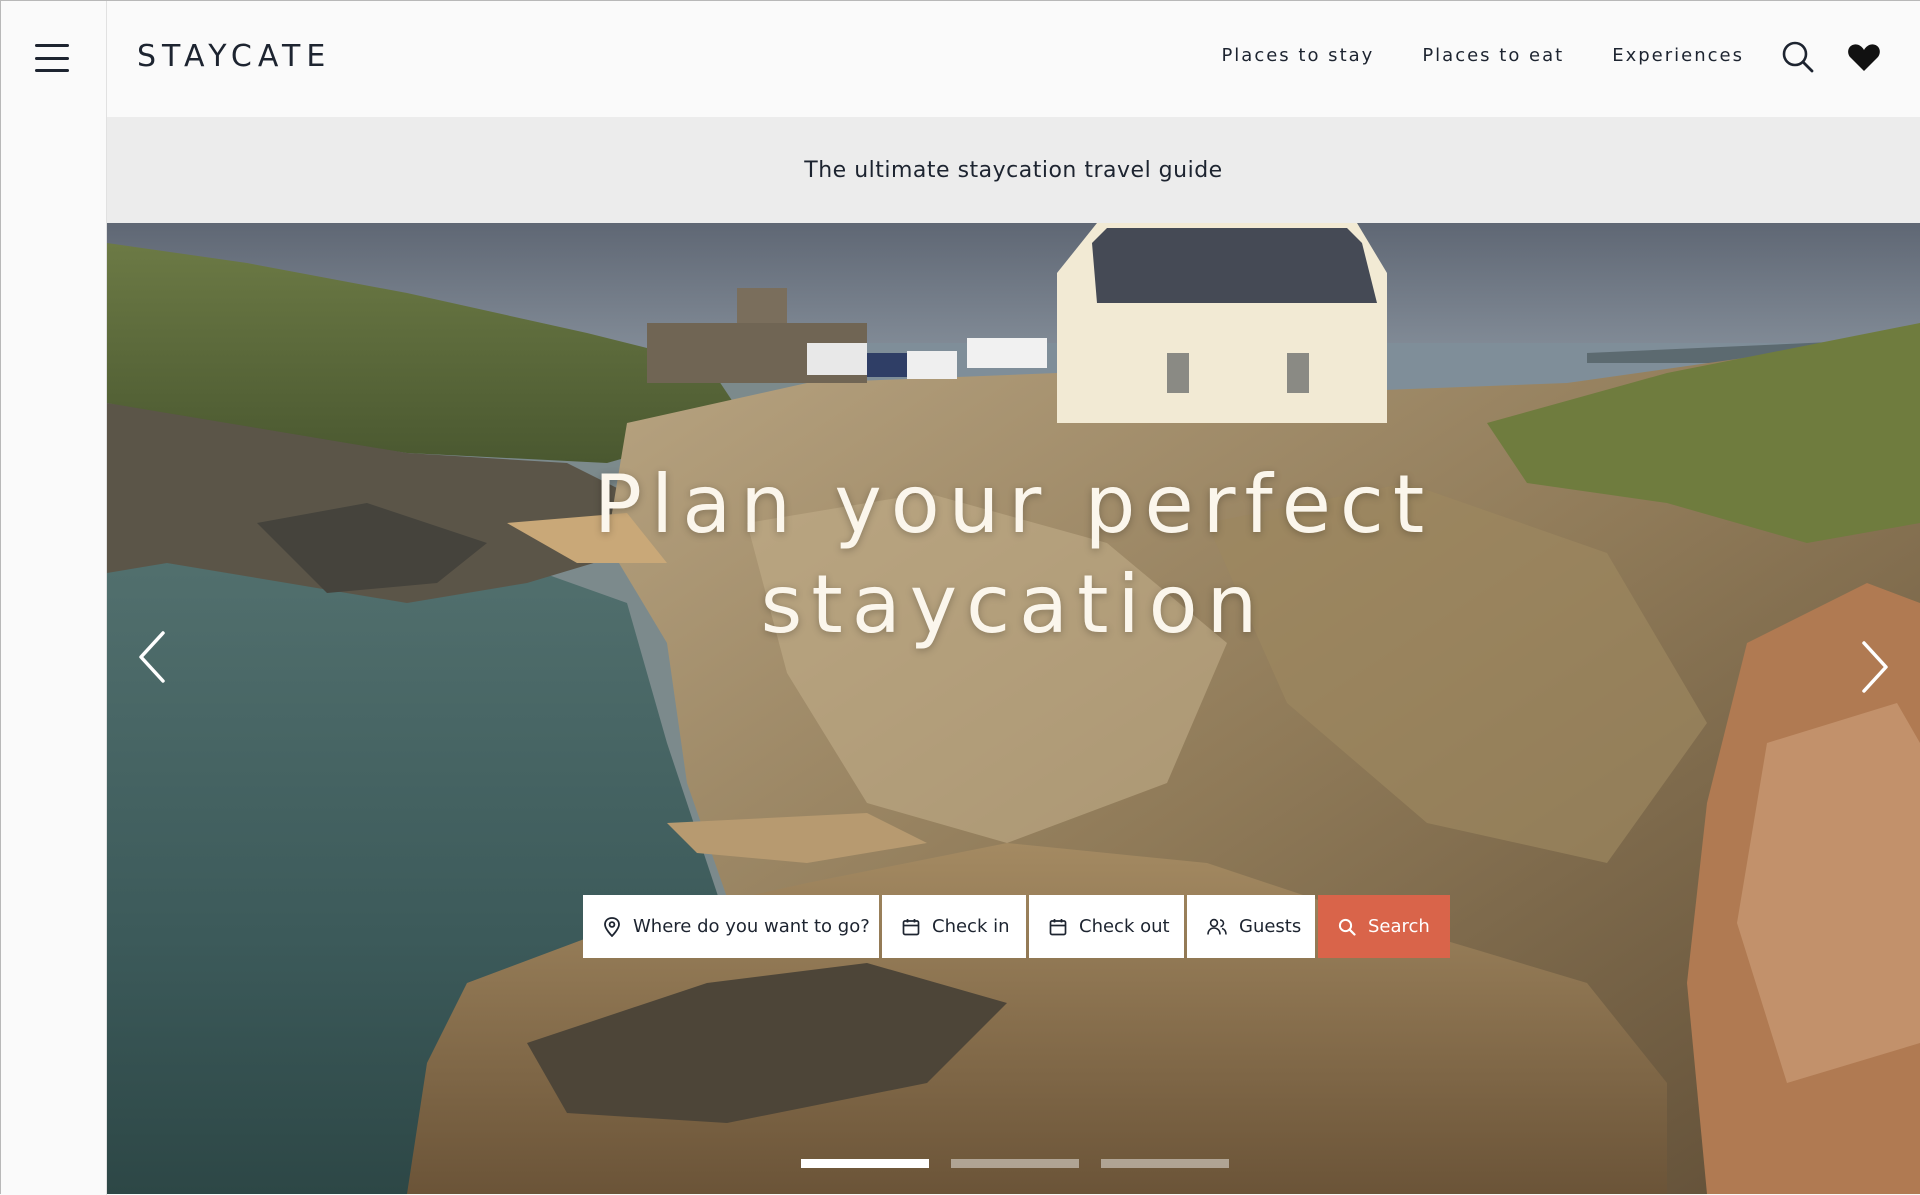 This screenshot has width=1920, height=1195. I want to click on main-nav: Places to stay Places to eat Experiences, so click(1482, 55).